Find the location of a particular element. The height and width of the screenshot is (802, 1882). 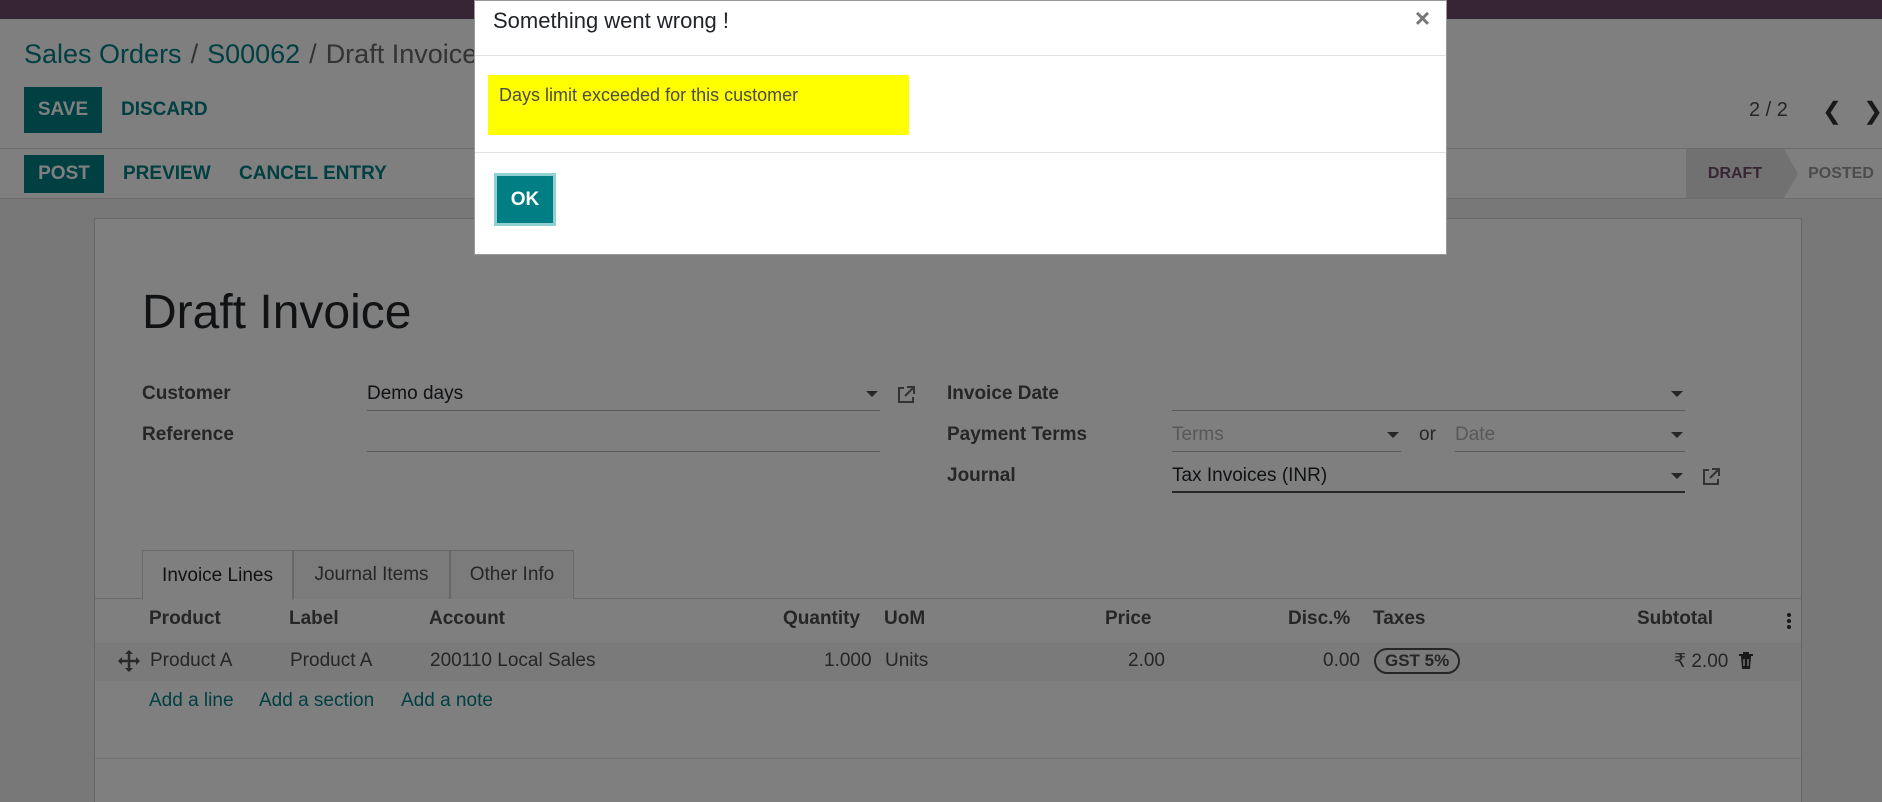

dialog-header: Something went wrong ! × is located at coordinates (960, 28).